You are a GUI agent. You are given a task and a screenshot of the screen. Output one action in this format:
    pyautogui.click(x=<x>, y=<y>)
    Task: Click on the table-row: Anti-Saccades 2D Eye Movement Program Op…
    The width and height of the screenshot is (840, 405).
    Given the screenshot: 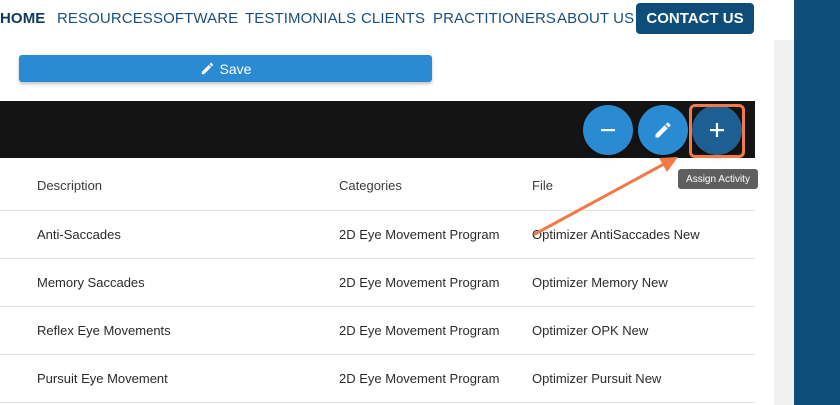 What is the action you would take?
    pyautogui.click(x=377, y=235)
    